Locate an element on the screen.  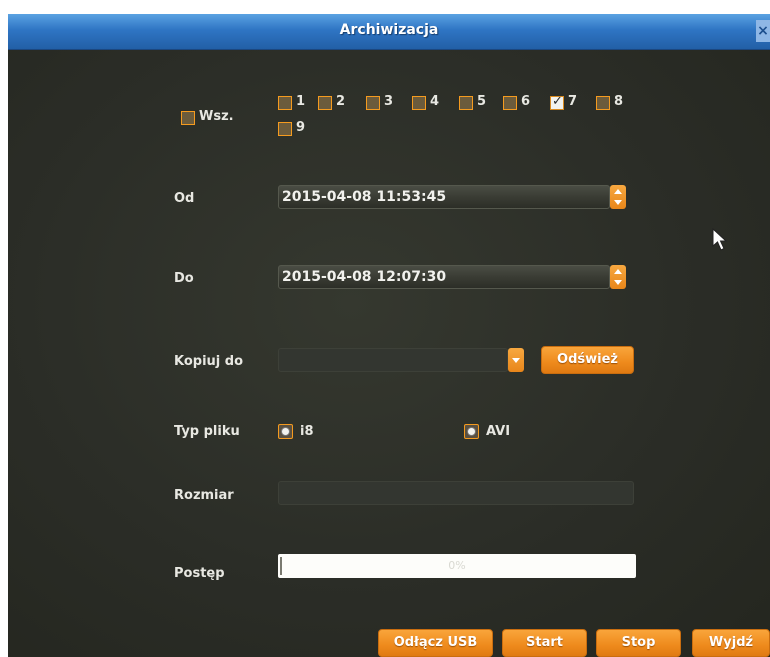
channel-5-label: 5 is located at coordinates (482, 101).